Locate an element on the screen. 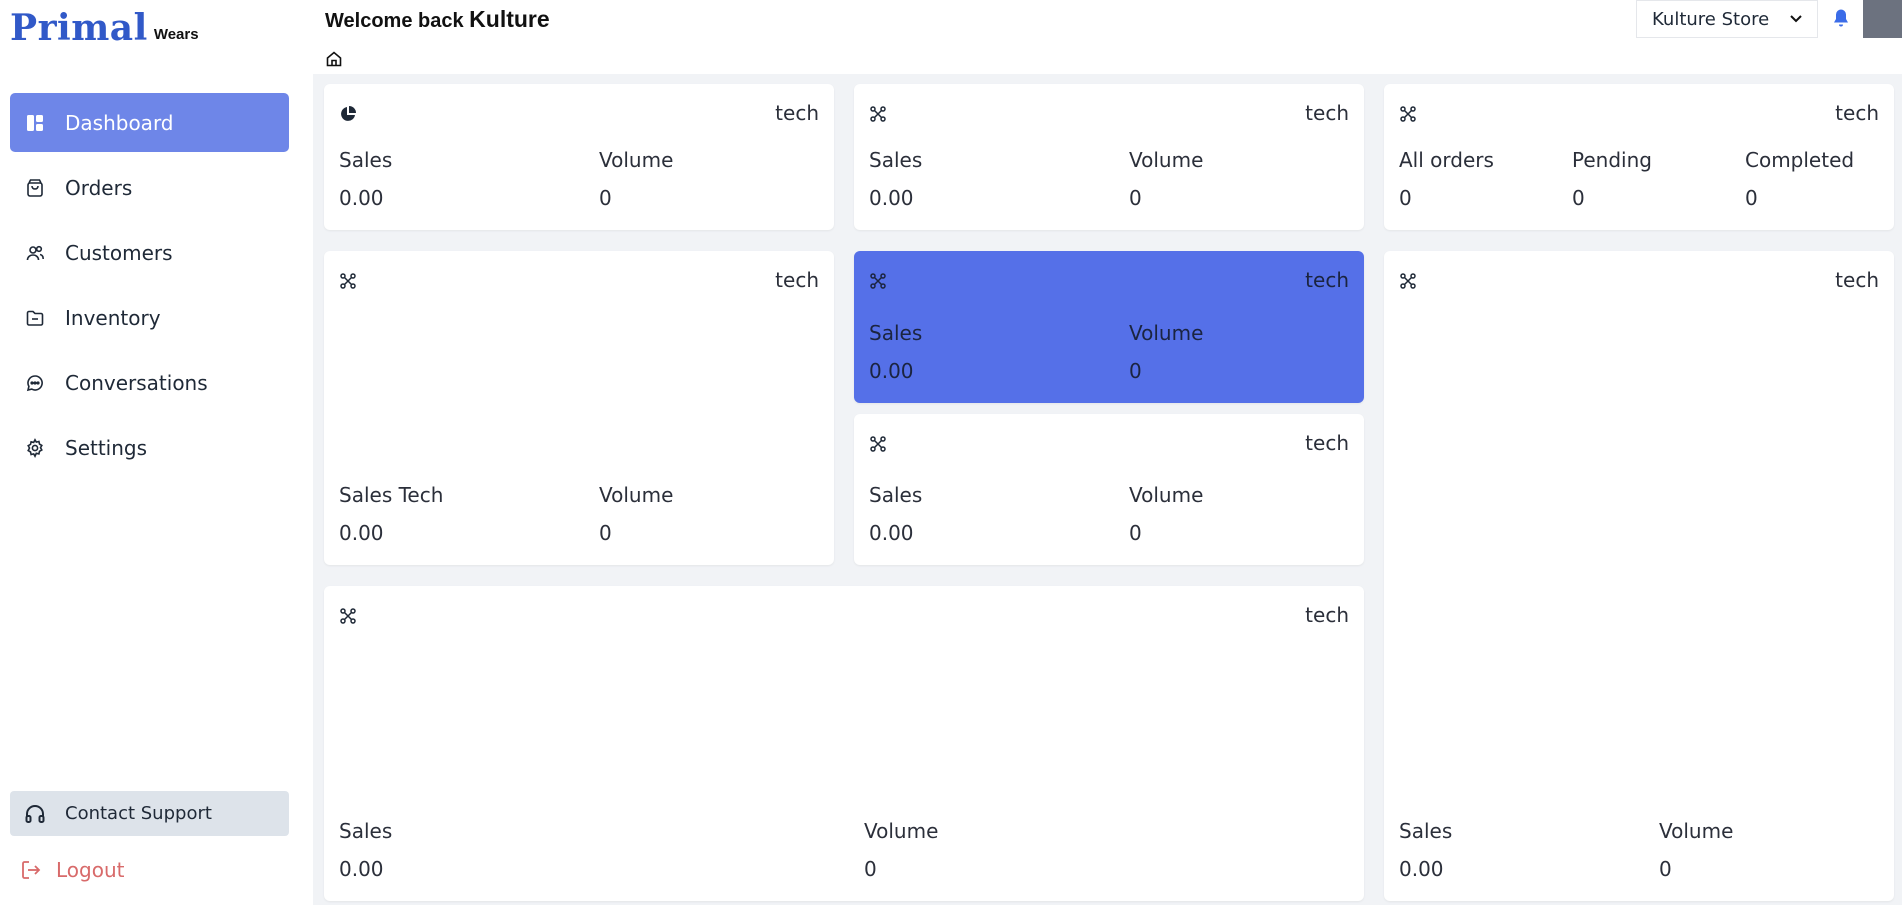 The width and height of the screenshot is (1902, 905). sidebar-item-label: Orders is located at coordinates (99, 187).